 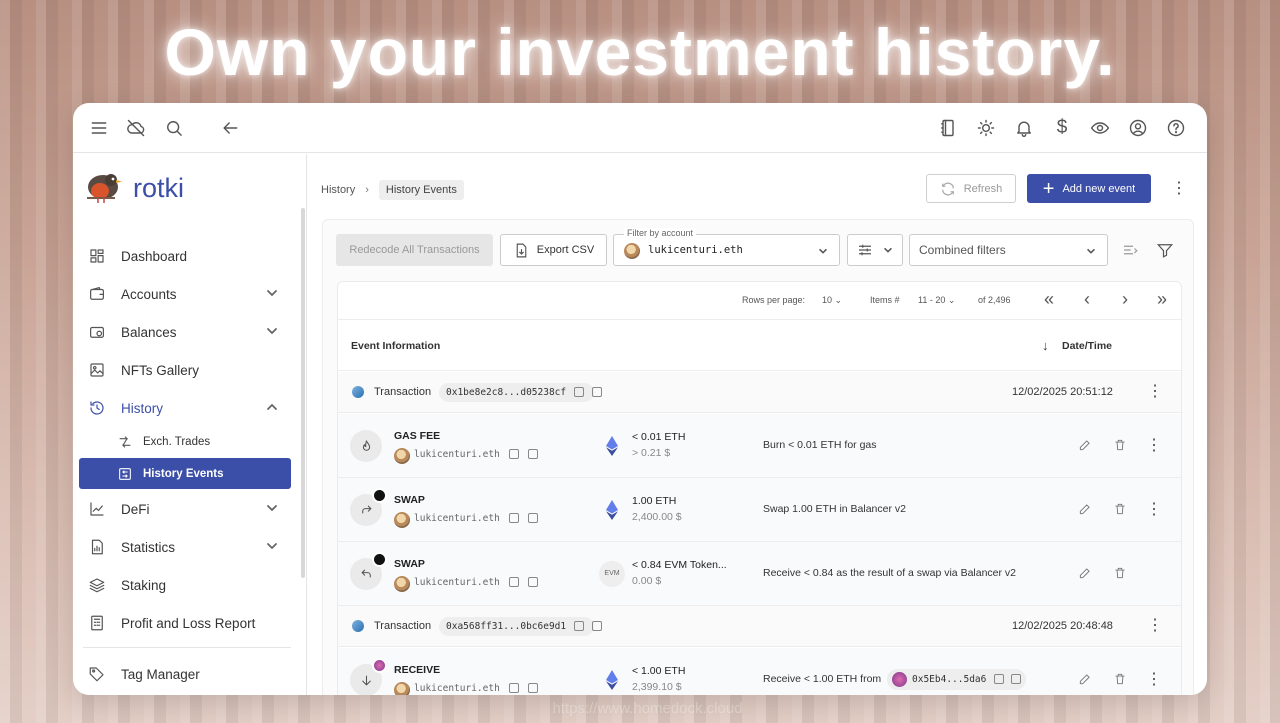 I want to click on sidebar-item-defi: DeFi, so click(x=185, y=509).